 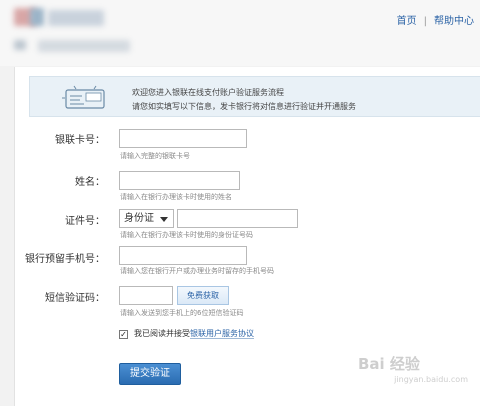 What do you see at coordinates (139, 218) in the screenshot?
I see `id-type-selected: 身份证` at bounding box center [139, 218].